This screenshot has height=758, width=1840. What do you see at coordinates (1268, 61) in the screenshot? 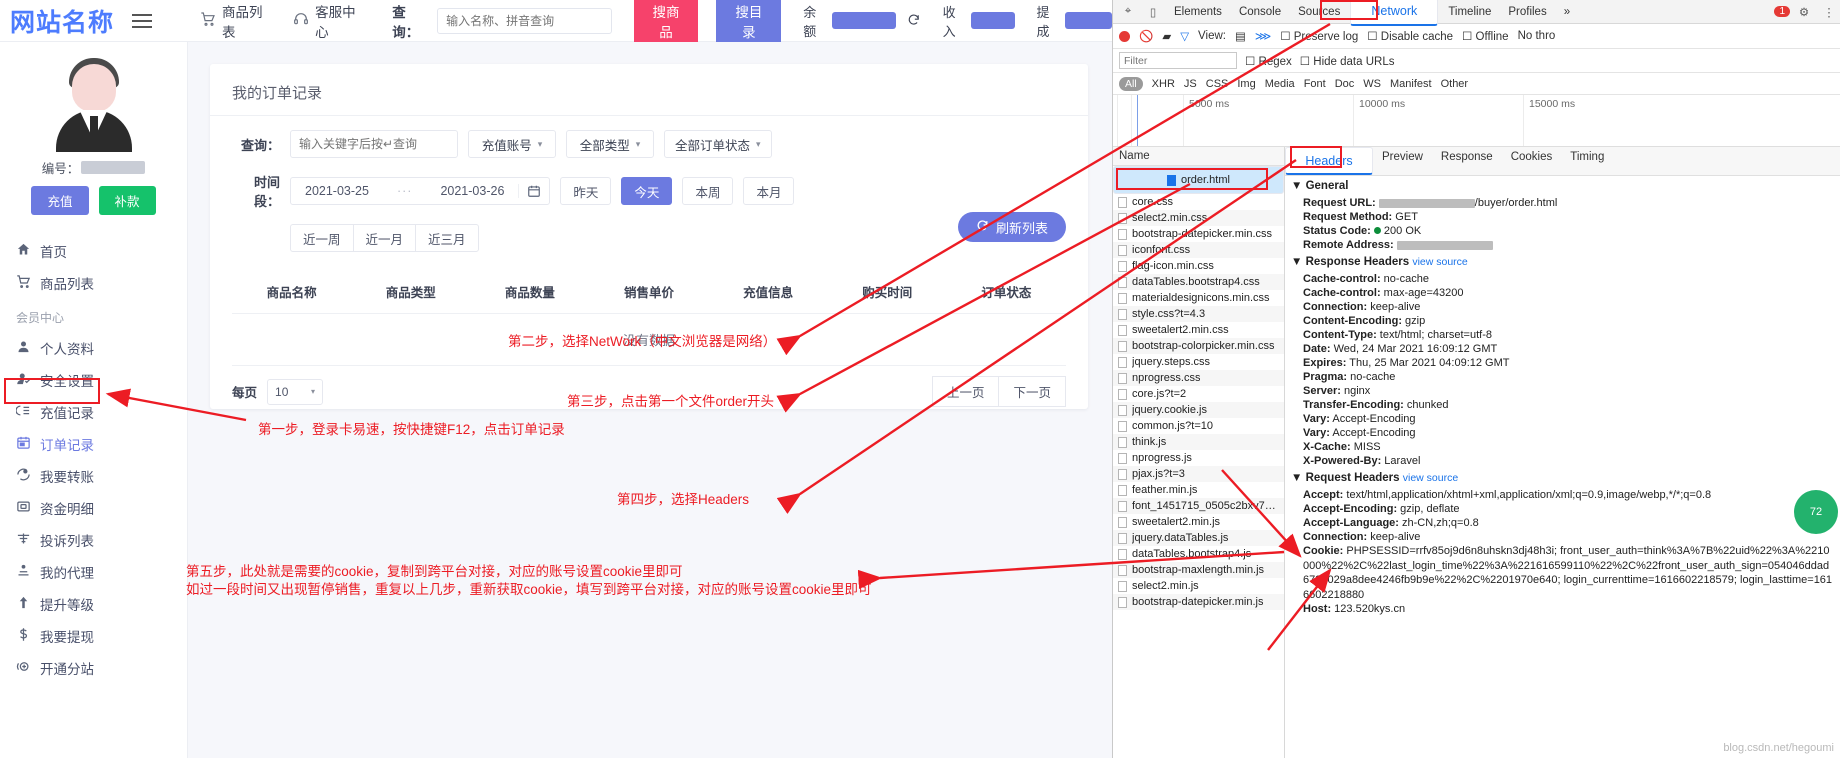
I see `regex-checkbox: ☐ Regex` at bounding box center [1268, 61].